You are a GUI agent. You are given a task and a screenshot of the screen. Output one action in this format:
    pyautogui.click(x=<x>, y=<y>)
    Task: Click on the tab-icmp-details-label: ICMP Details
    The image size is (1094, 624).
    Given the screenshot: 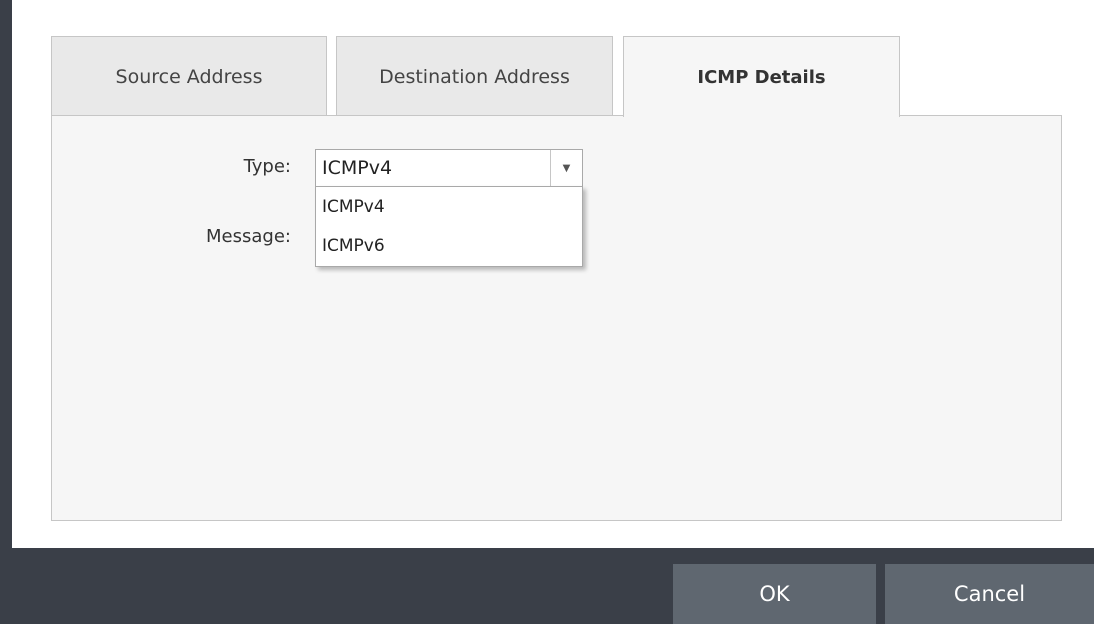 What is the action you would take?
    pyautogui.click(x=761, y=77)
    